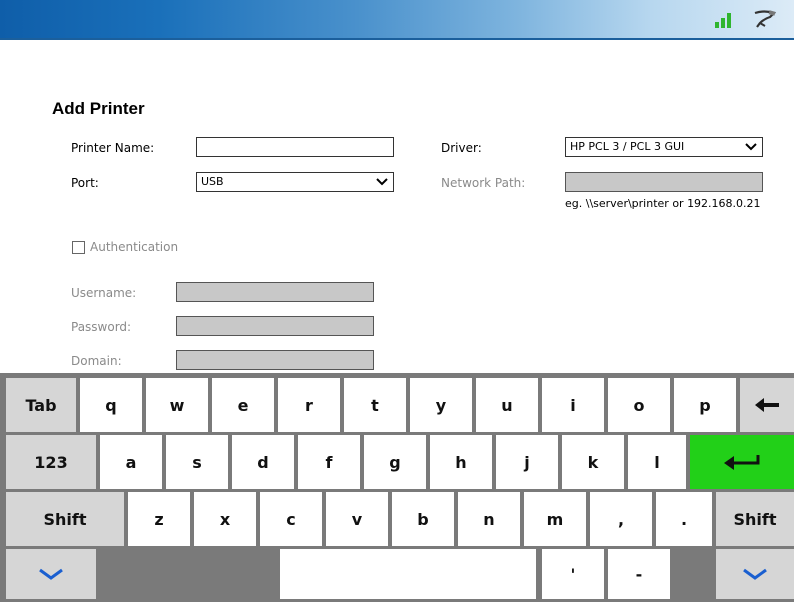 This screenshot has height=602, width=794. I want to click on key-u: u, so click(507, 405).